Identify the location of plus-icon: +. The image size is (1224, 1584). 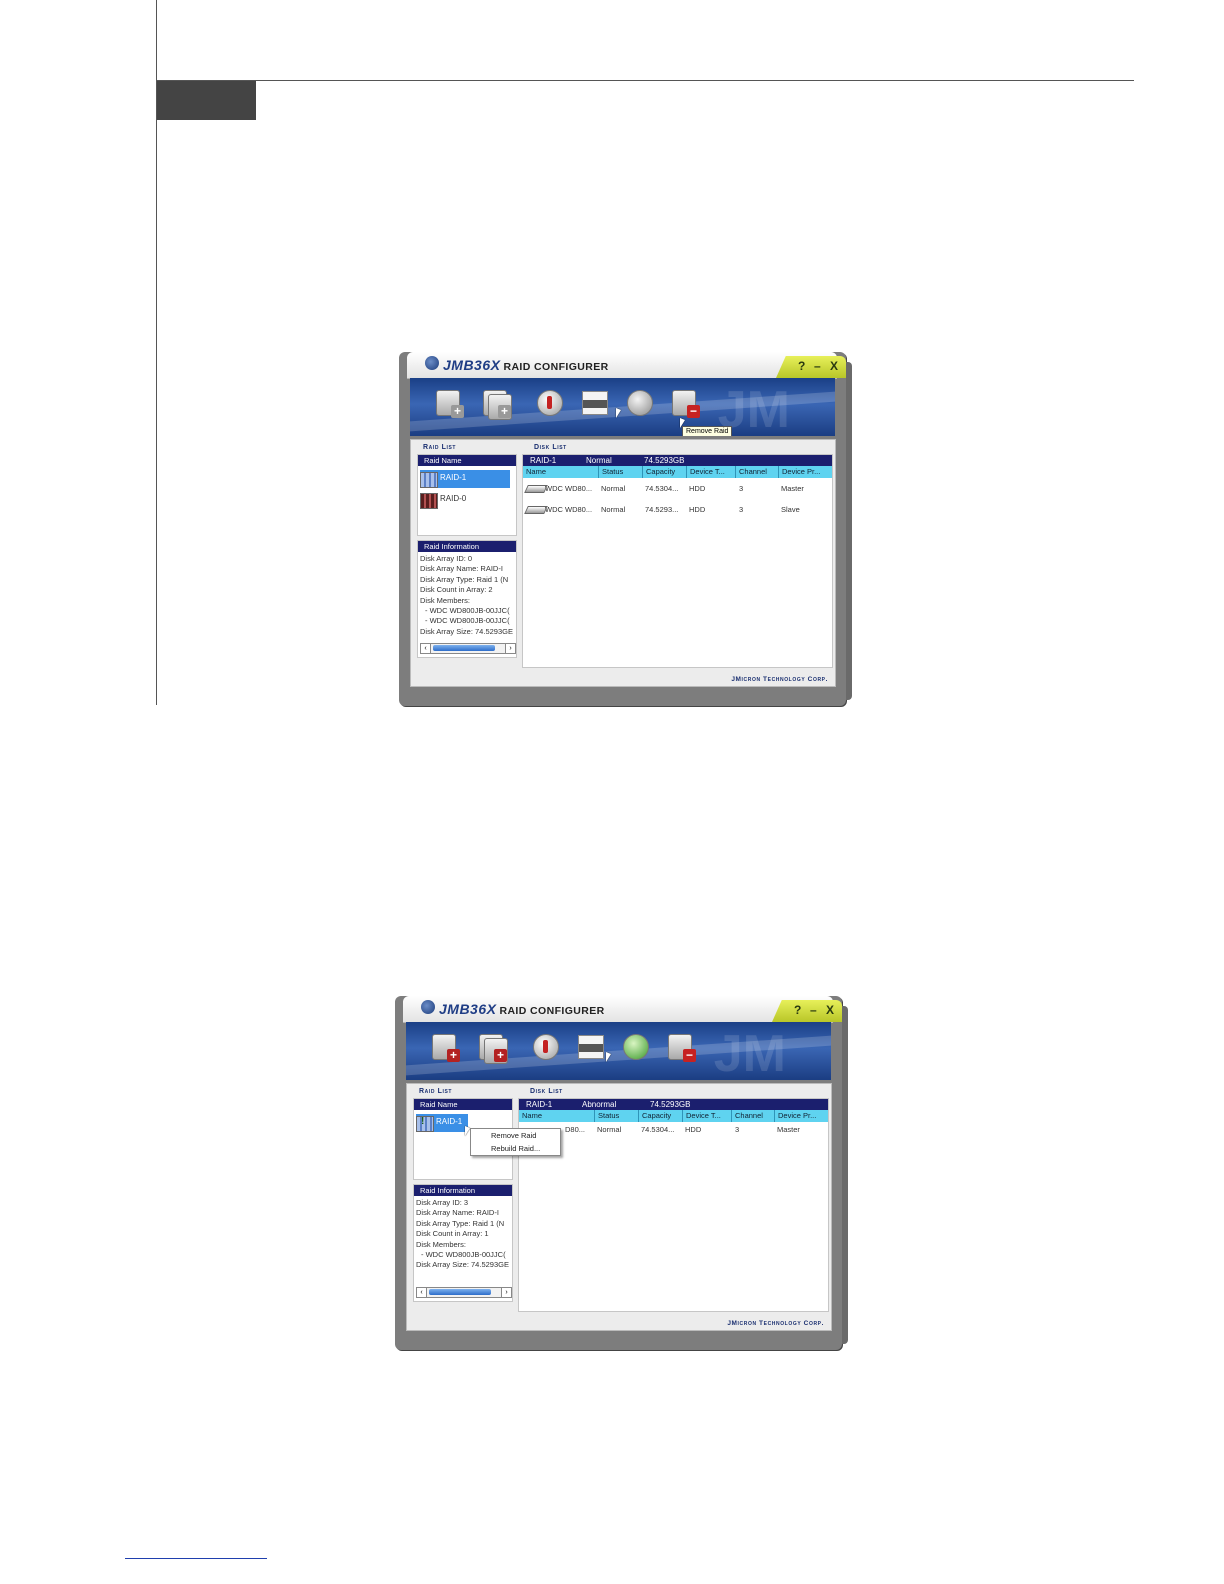
(504, 411).